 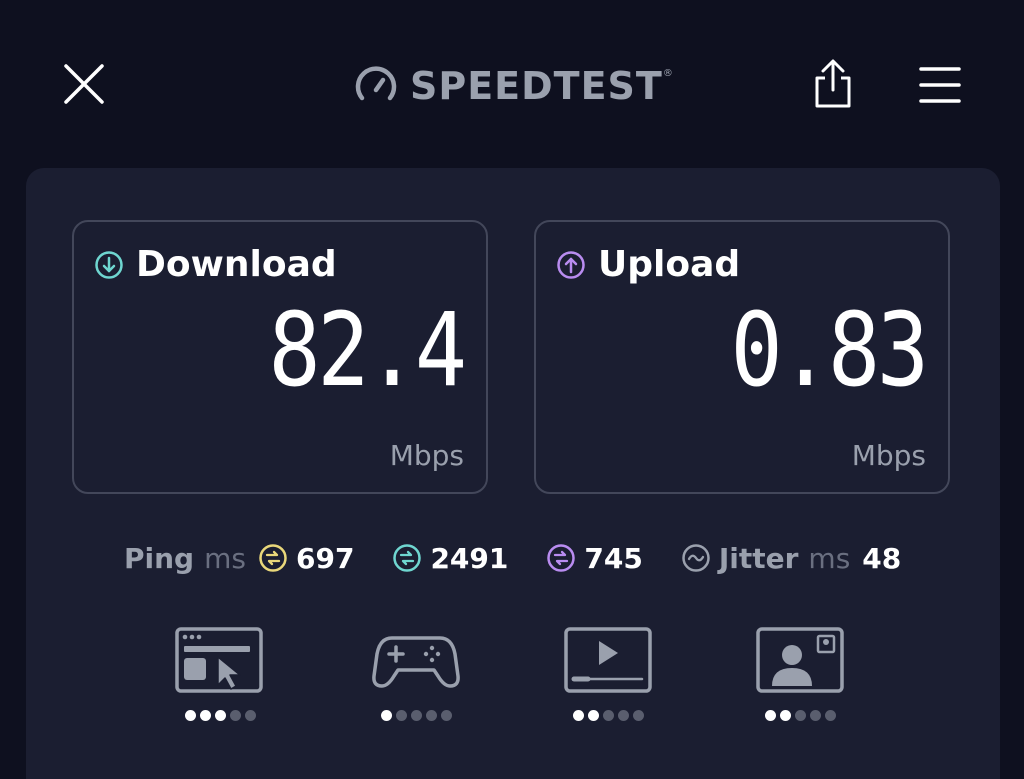 I want to click on jitter-icon, so click(x=696, y=558).